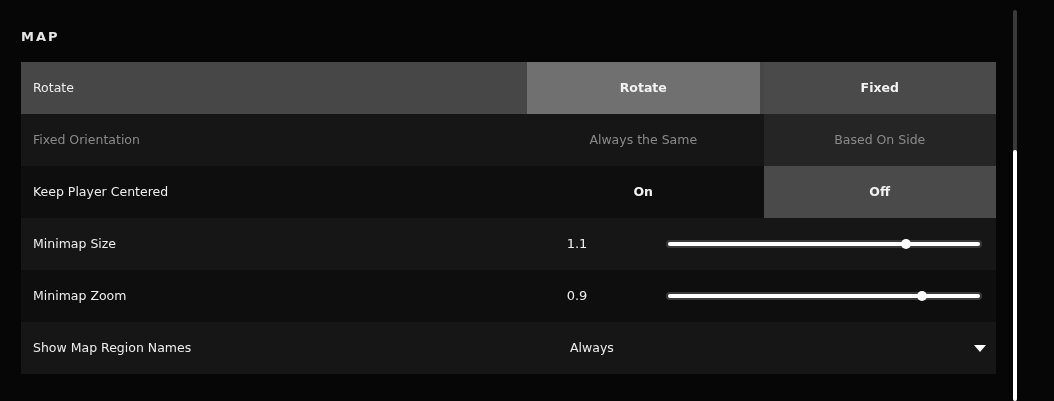  I want to click on scrollbar-thumb, so click(1015, 275).